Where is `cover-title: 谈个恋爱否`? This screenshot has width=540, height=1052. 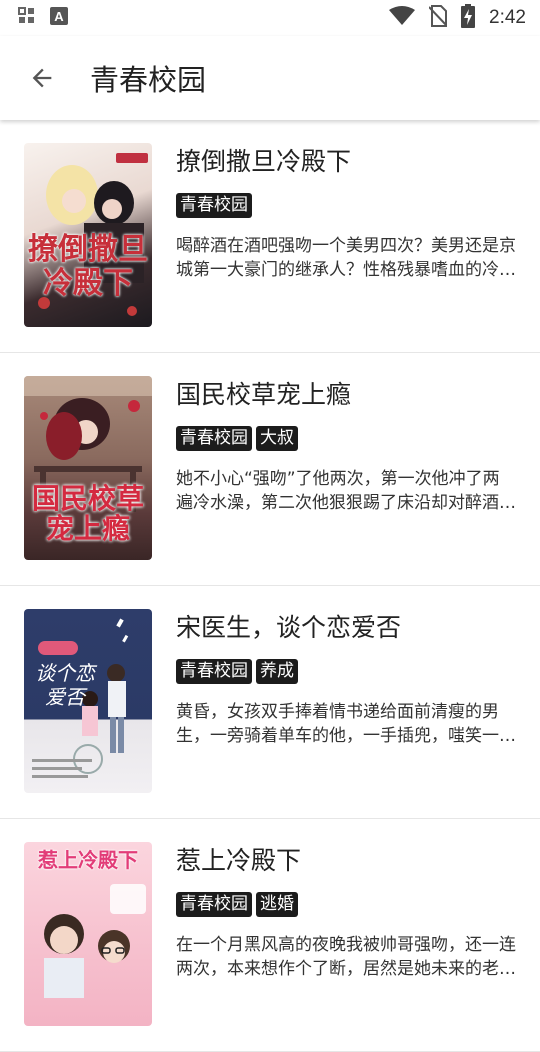 cover-title: 谈个恋爱否 is located at coordinates (65, 685).